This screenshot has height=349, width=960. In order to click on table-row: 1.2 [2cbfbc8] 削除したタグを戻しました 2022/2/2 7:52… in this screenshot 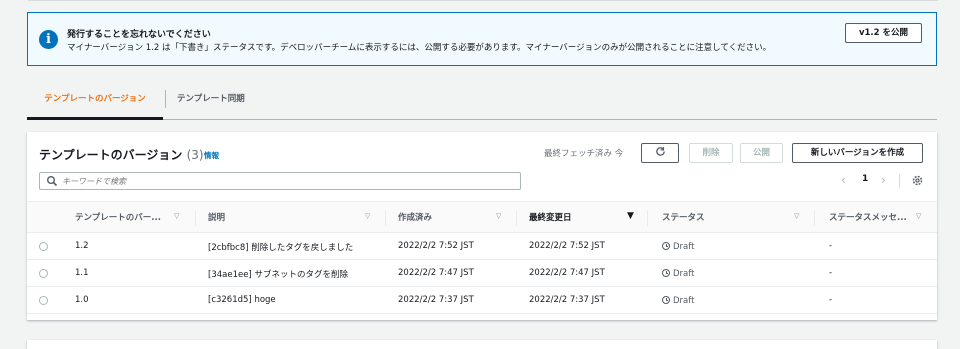, I will do `click(482, 246)`.